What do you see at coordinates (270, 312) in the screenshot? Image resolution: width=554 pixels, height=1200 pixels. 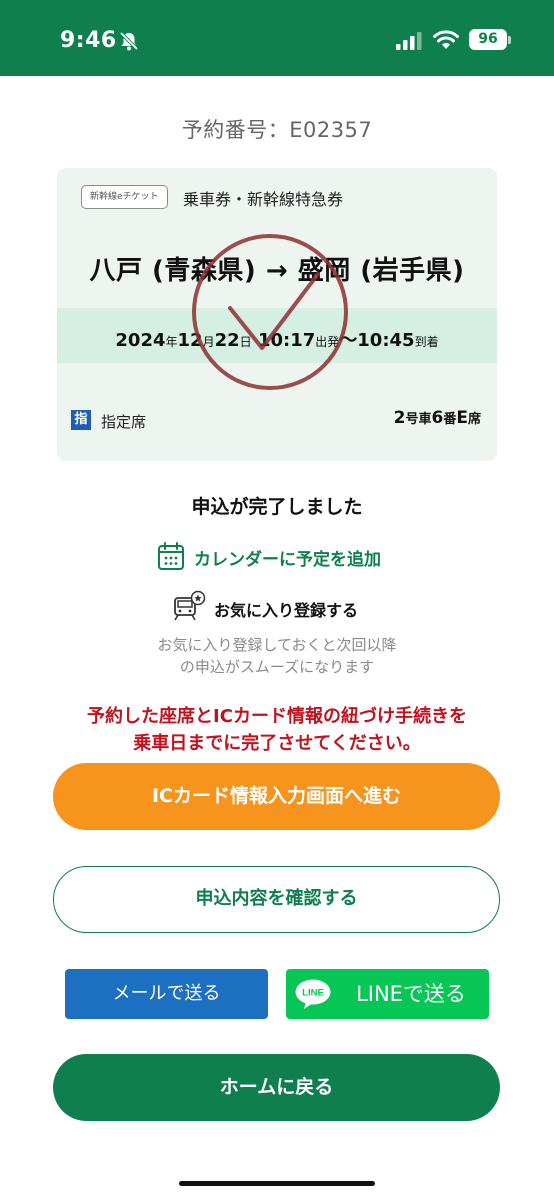 I see `check-stamp-icon` at bounding box center [270, 312].